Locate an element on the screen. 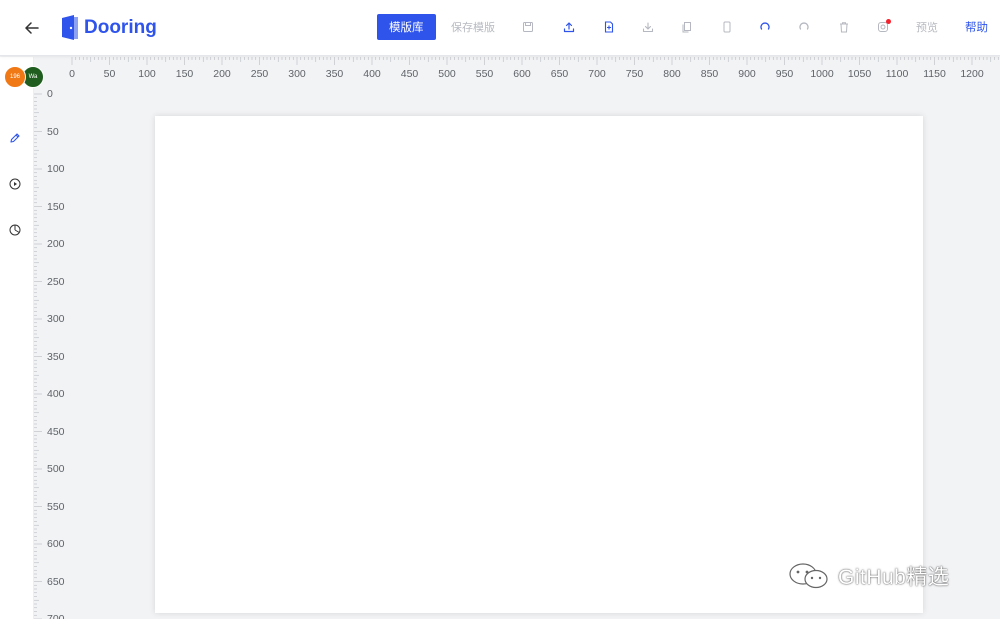 The image size is (1000, 619). dooring-logo: Dooring is located at coordinates (108, 28).